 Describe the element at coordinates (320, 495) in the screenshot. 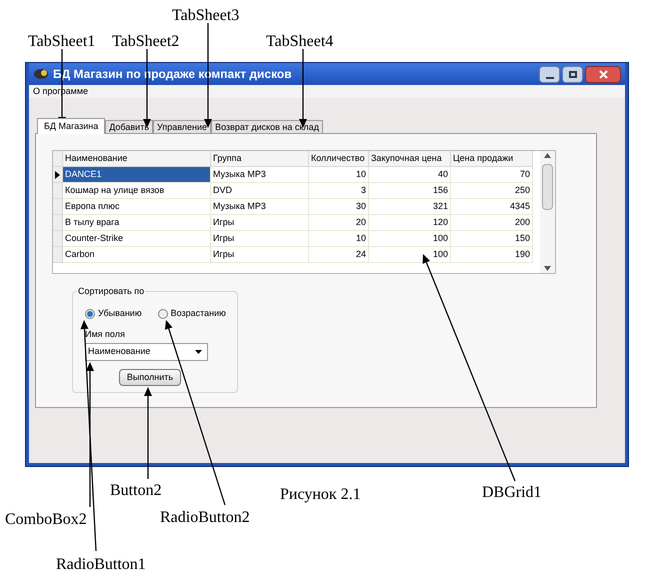

I see `figure-caption: Рисунок 2.1` at that location.